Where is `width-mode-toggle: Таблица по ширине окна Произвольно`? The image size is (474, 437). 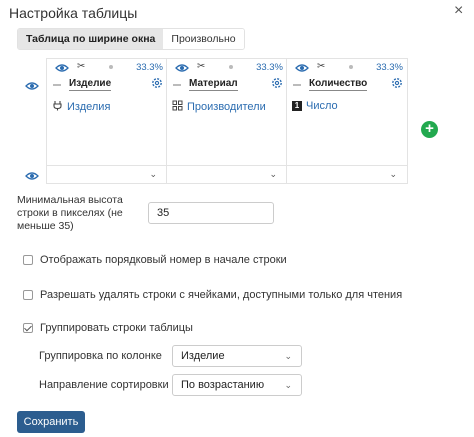 width-mode-toggle: Таблица по ширине окна Произвольно is located at coordinates (131, 39).